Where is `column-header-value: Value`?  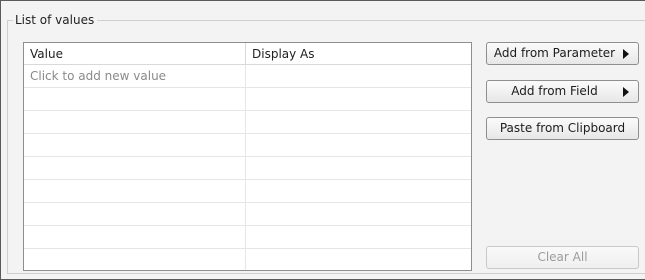 column-header-value: Value is located at coordinates (135, 53).